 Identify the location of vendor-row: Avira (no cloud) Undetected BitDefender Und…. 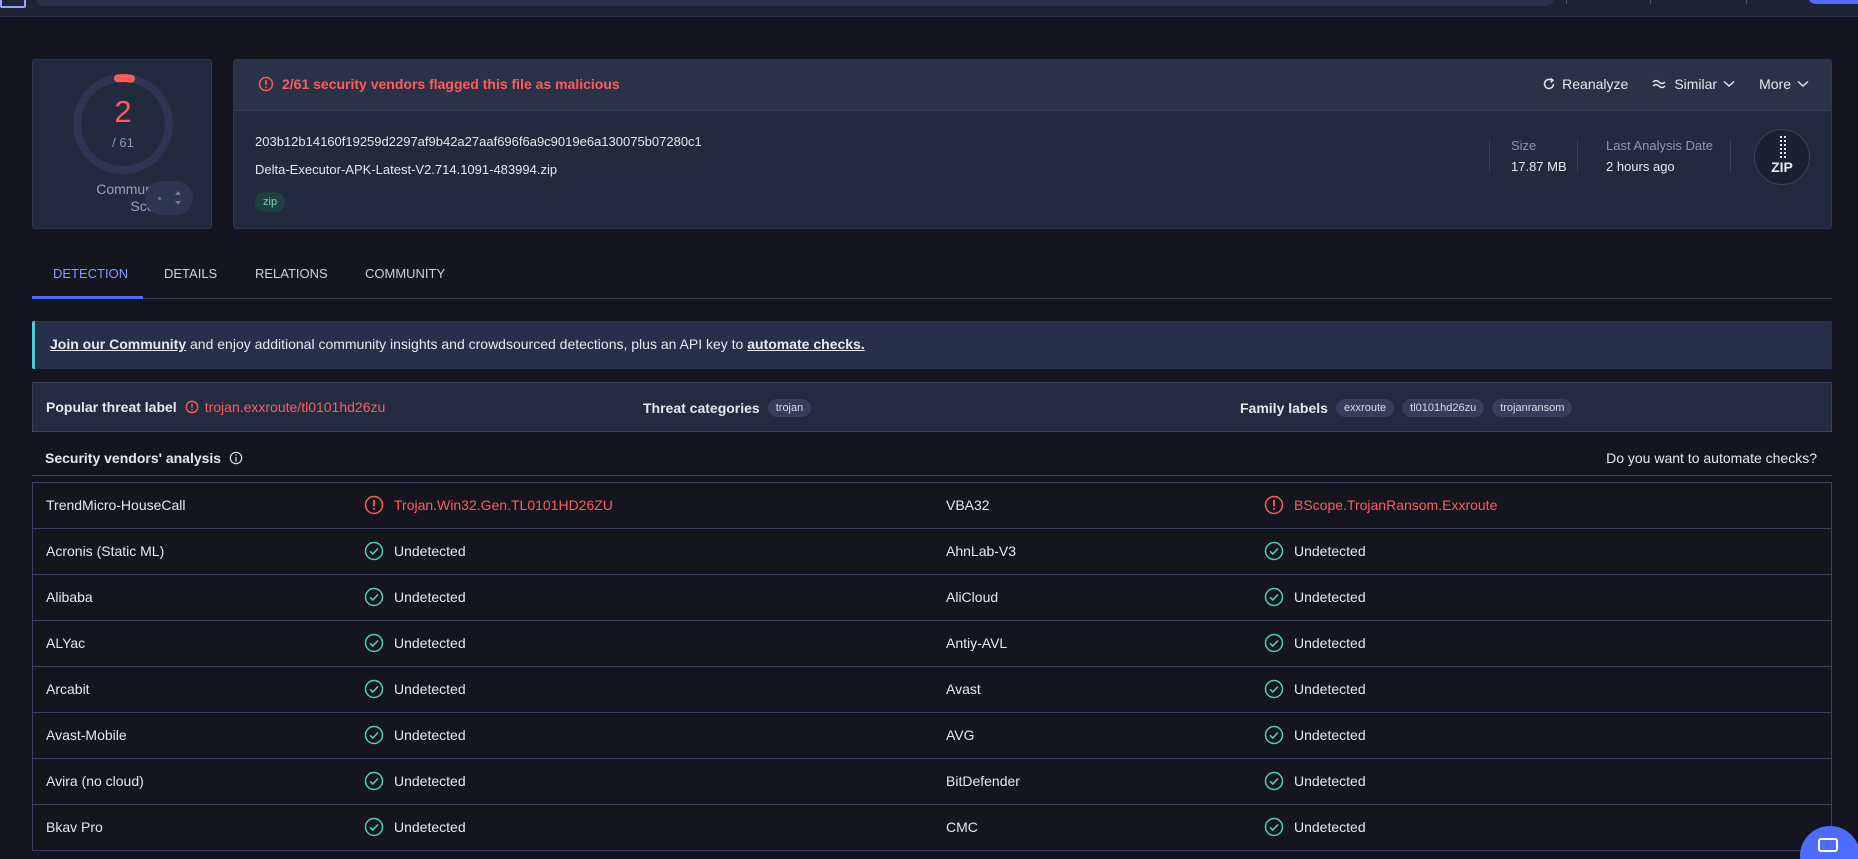
(932, 782).